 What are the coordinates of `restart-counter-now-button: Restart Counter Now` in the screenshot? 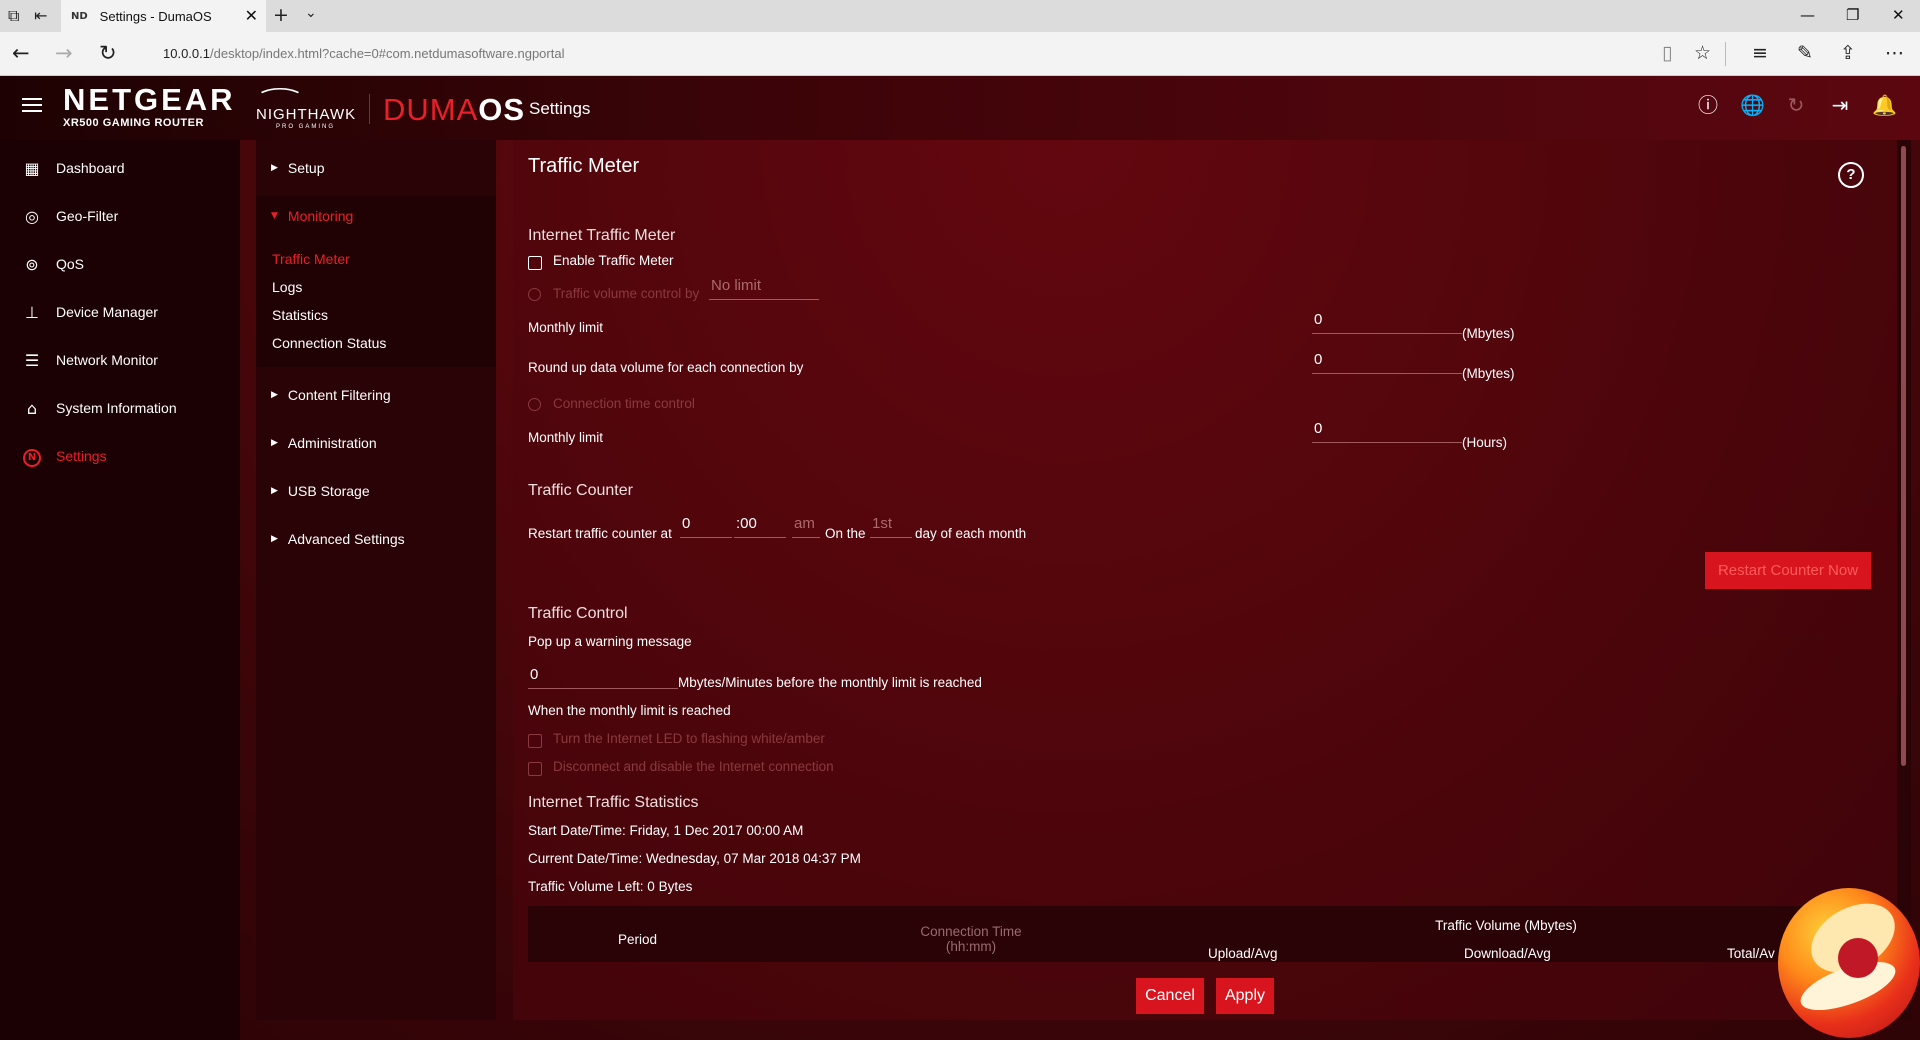 It's located at (1788, 570).